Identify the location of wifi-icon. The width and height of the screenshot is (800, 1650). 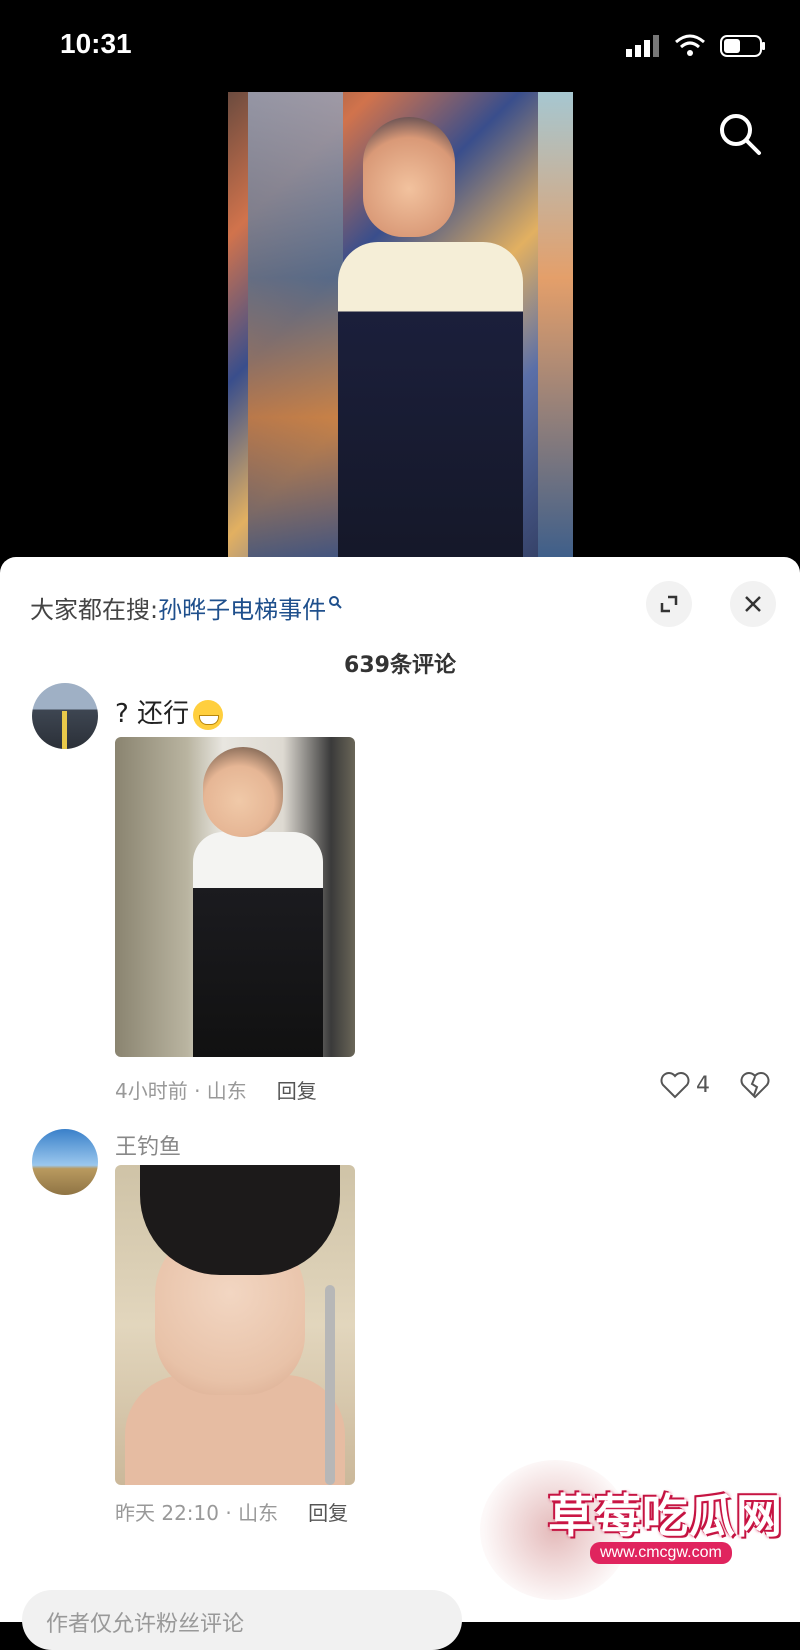
(690, 48).